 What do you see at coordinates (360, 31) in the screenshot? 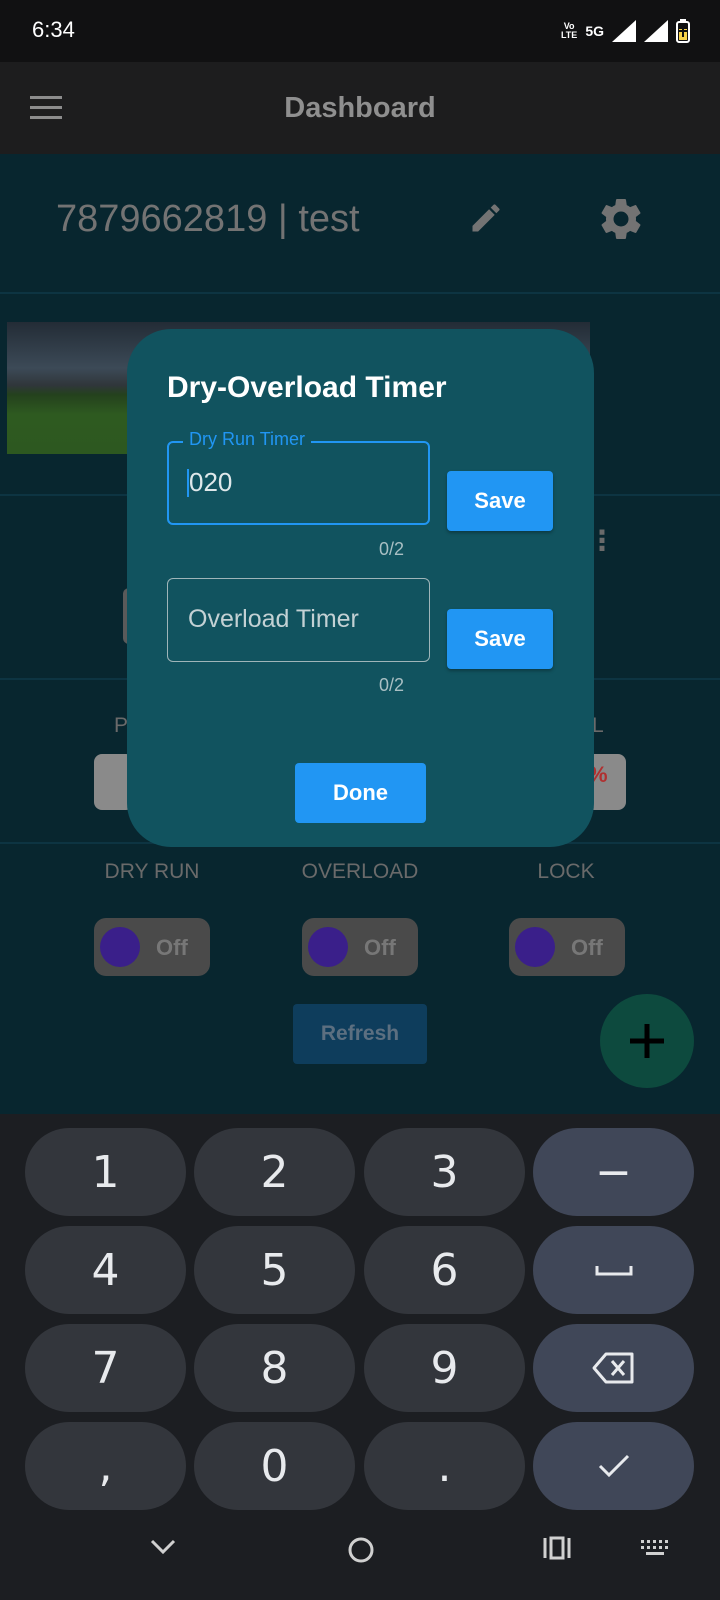
I see `status-bar: 6:34 Vo LTE 5G` at bounding box center [360, 31].